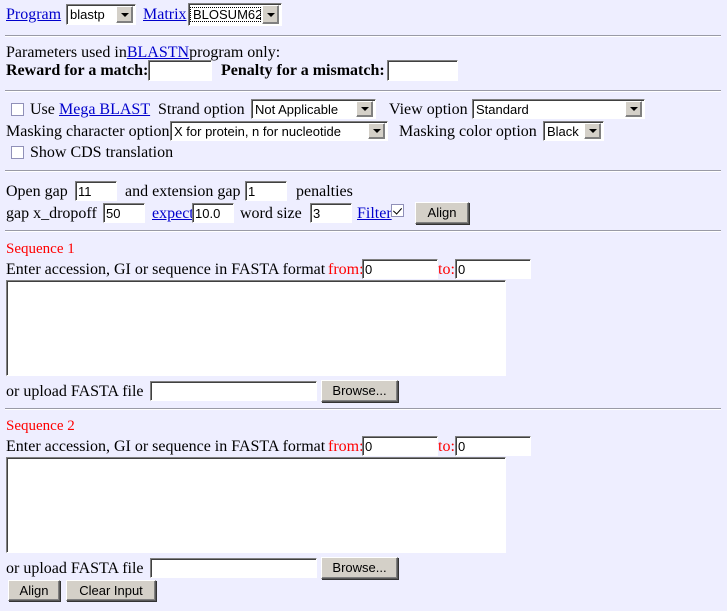  I want to click on strand-option-select: Not Applicable, so click(313, 109).